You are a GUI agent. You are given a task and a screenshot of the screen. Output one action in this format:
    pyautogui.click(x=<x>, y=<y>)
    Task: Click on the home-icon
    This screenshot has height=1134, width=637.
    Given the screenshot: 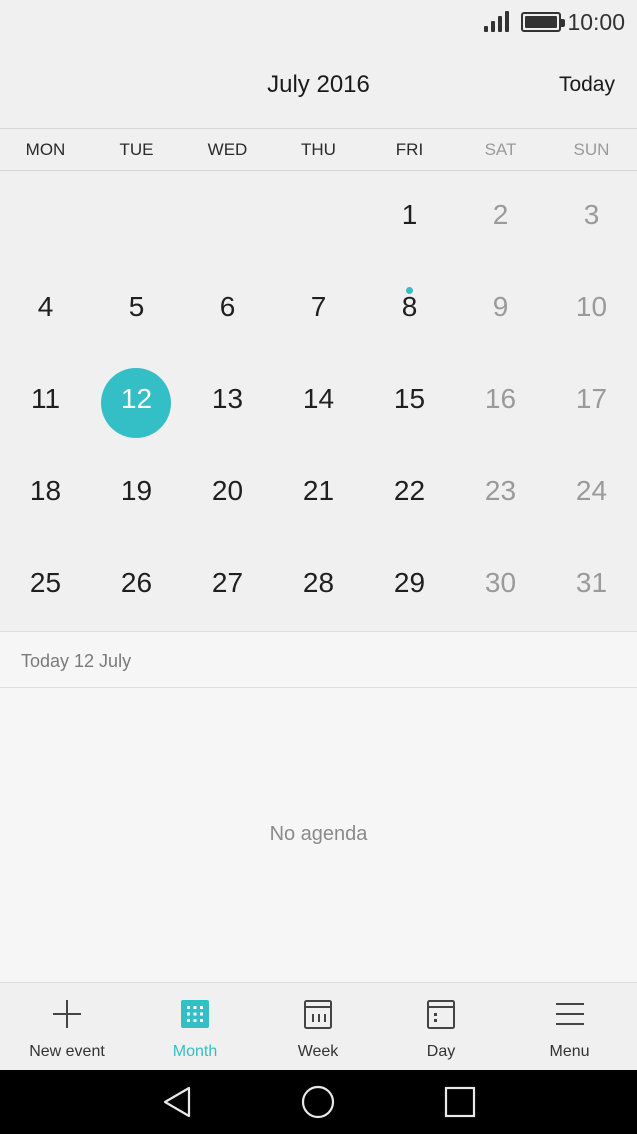 What is the action you would take?
    pyautogui.click(x=318, y=1102)
    